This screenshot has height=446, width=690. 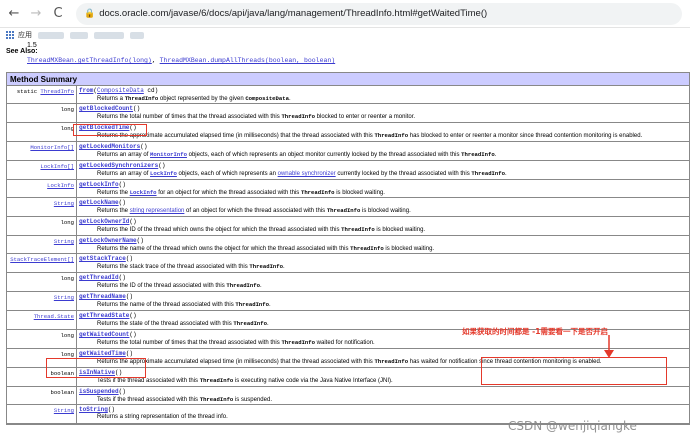 I want to click on annotation-callout: 如果获取的时间都是 -1需要看一下是否开启, so click(x=535, y=331).